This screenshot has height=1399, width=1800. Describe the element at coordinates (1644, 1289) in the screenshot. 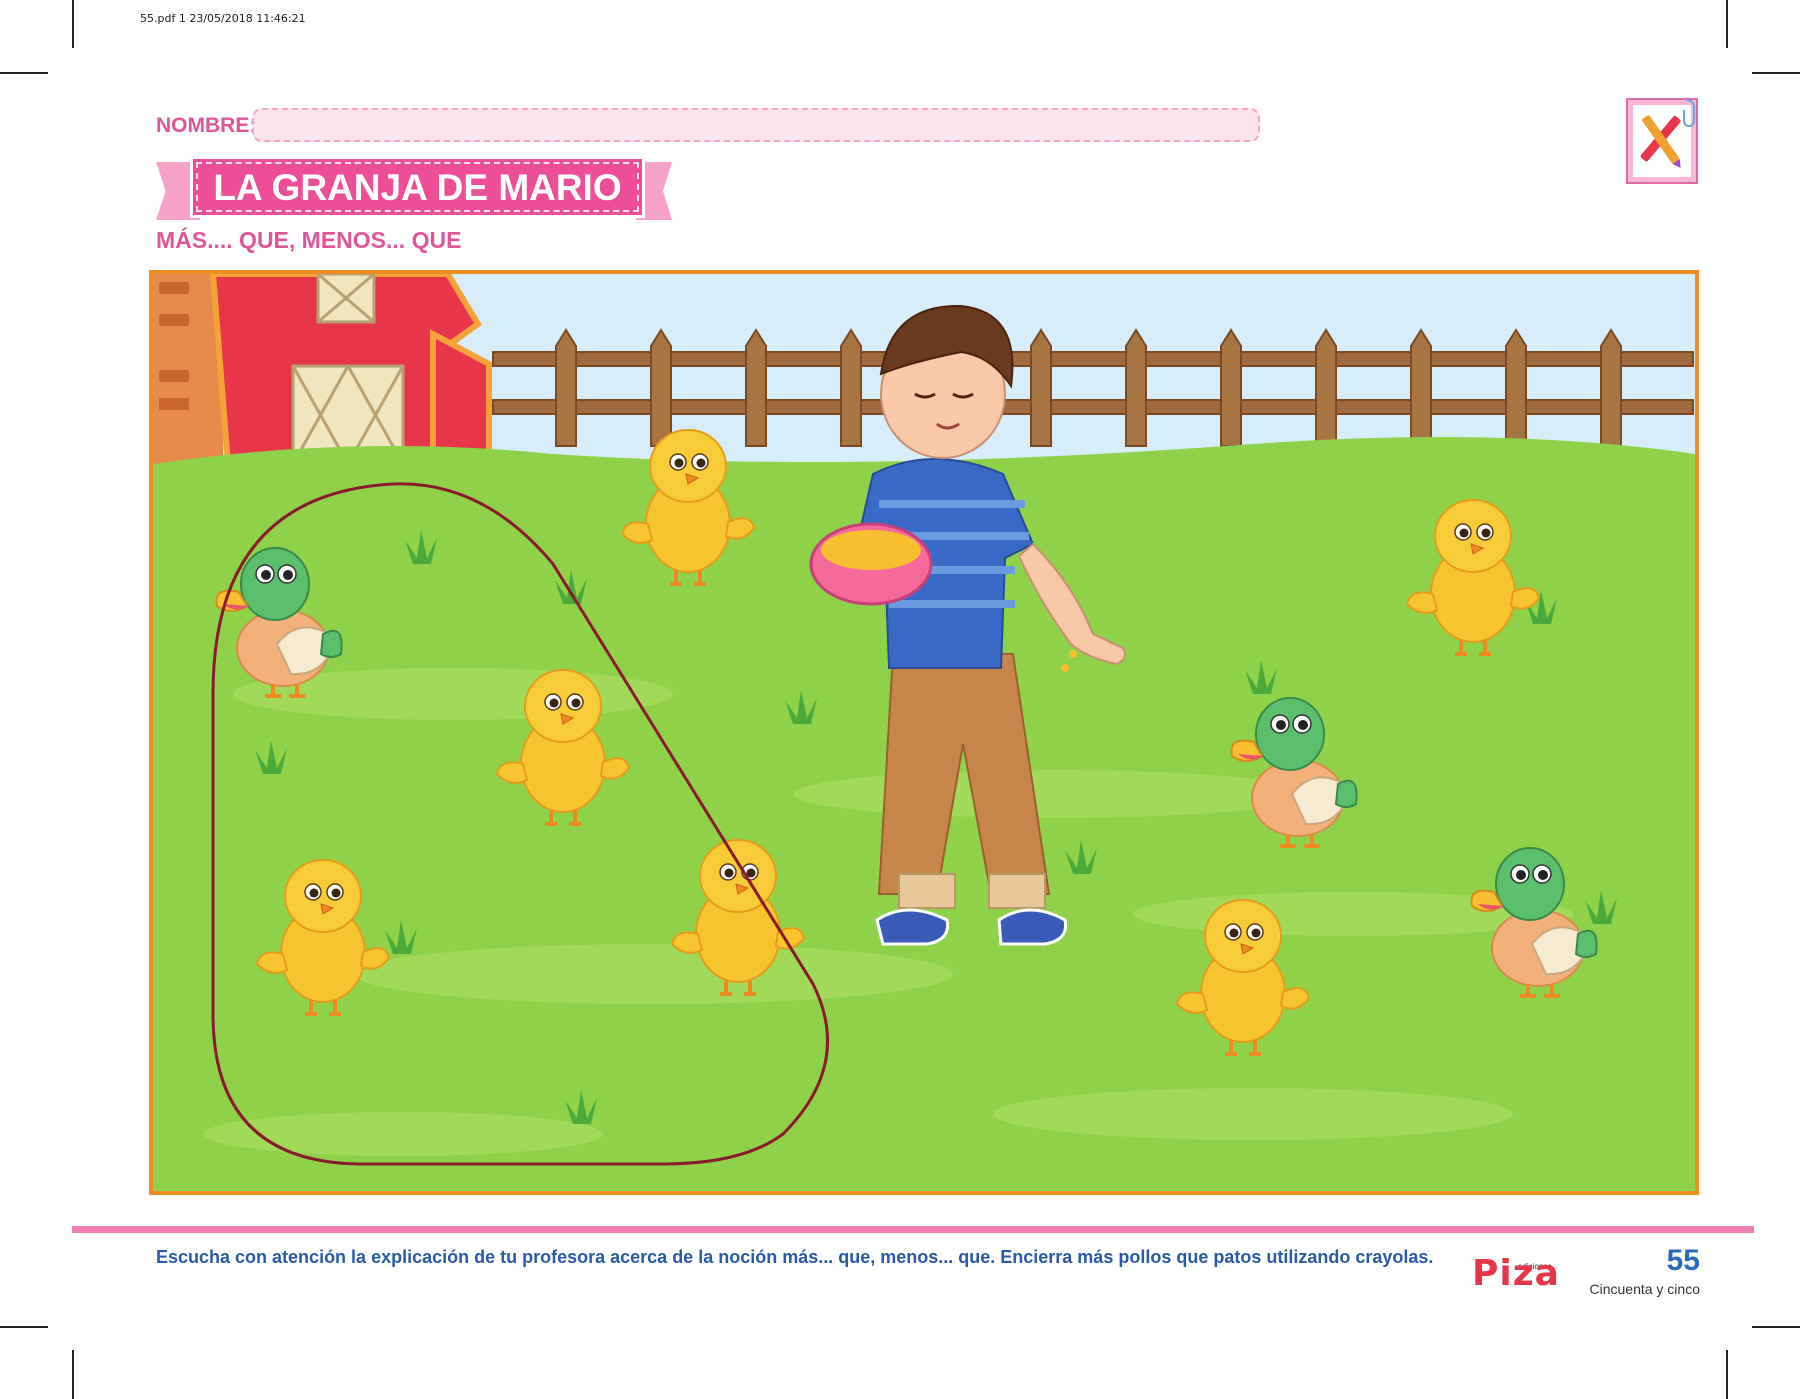

I see `page-number-words: Cincuenta y cinco` at that location.